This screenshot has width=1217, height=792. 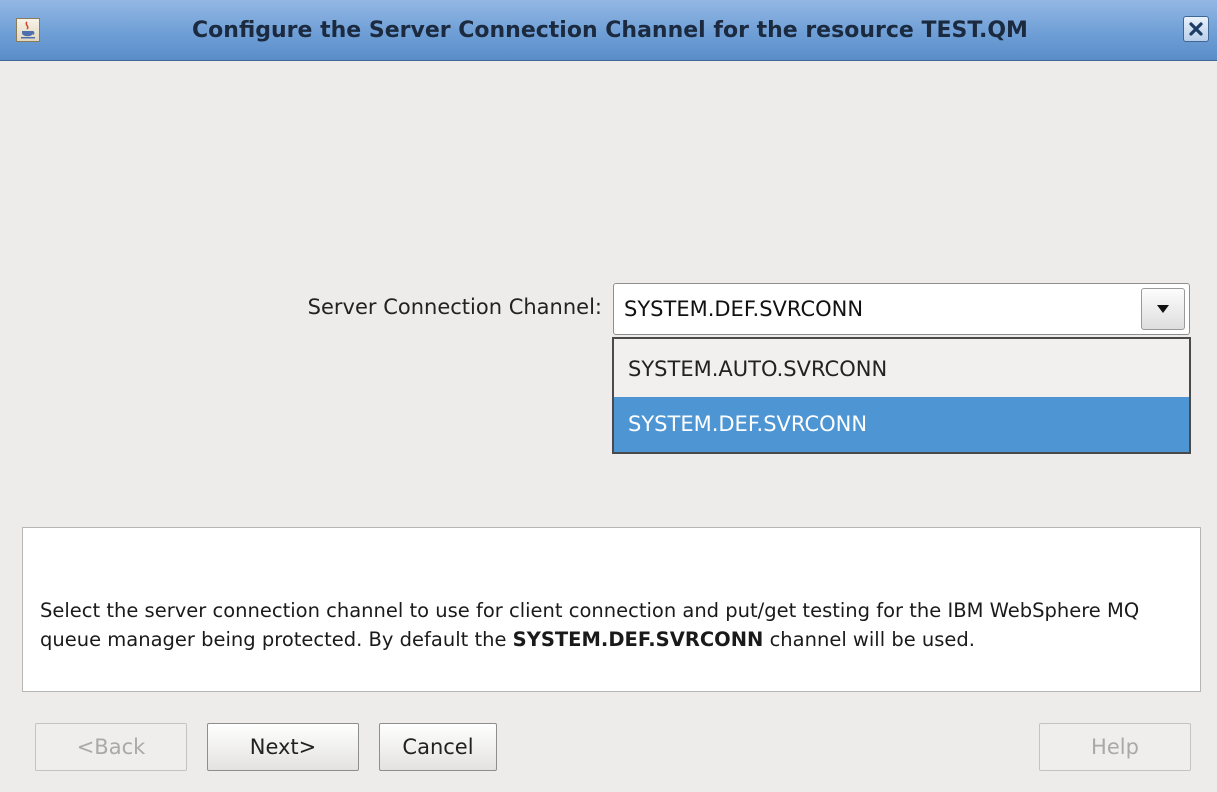 What do you see at coordinates (454, 307) in the screenshot?
I see `server-connection-channel-label: Server Connection Channel:` at bounding box center [454, 307].